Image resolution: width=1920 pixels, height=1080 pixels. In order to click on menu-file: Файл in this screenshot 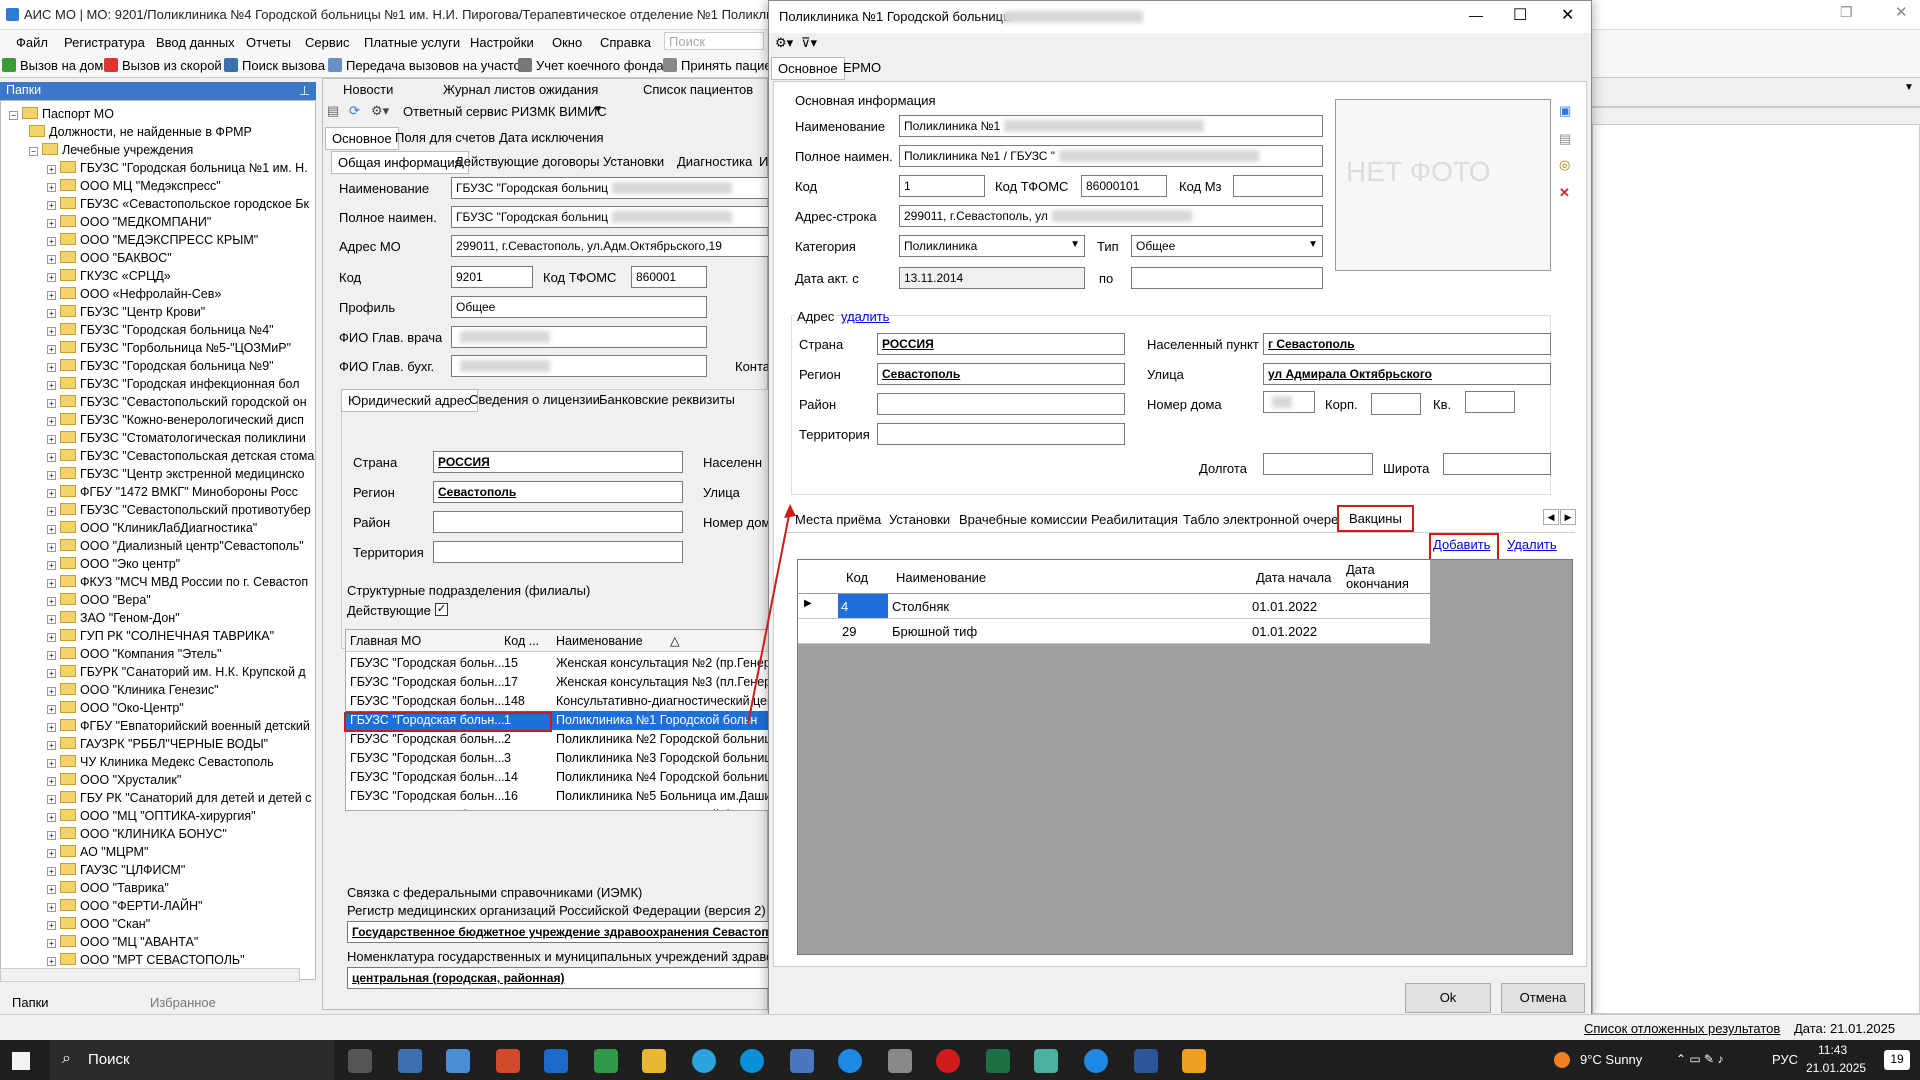, I will do `click(32, 42)`.